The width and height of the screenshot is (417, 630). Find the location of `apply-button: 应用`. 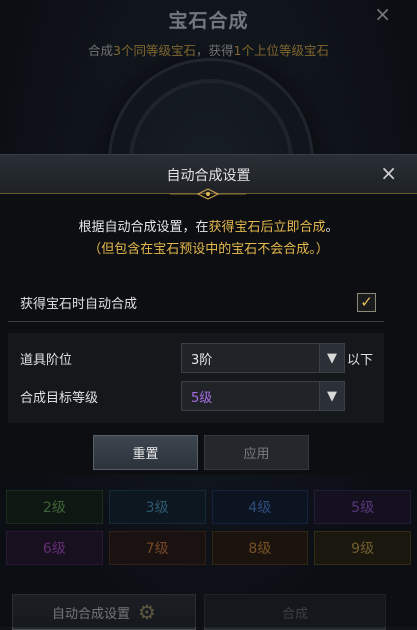

apply-button: 应用 is located at coordinates (256, 452).